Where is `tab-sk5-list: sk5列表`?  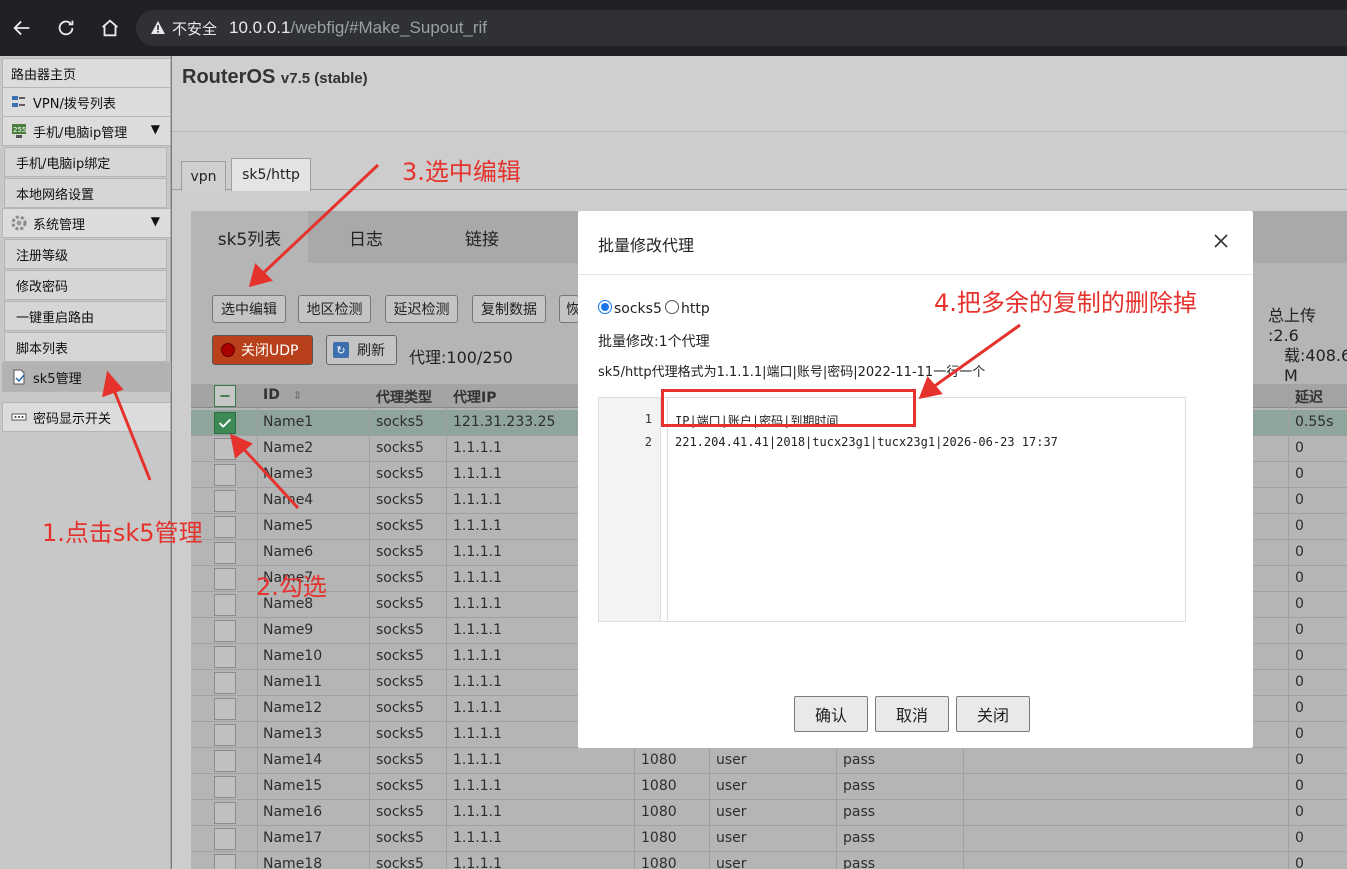
tab-sk5-list: sk5列表 is located at coordinates (249, 237).